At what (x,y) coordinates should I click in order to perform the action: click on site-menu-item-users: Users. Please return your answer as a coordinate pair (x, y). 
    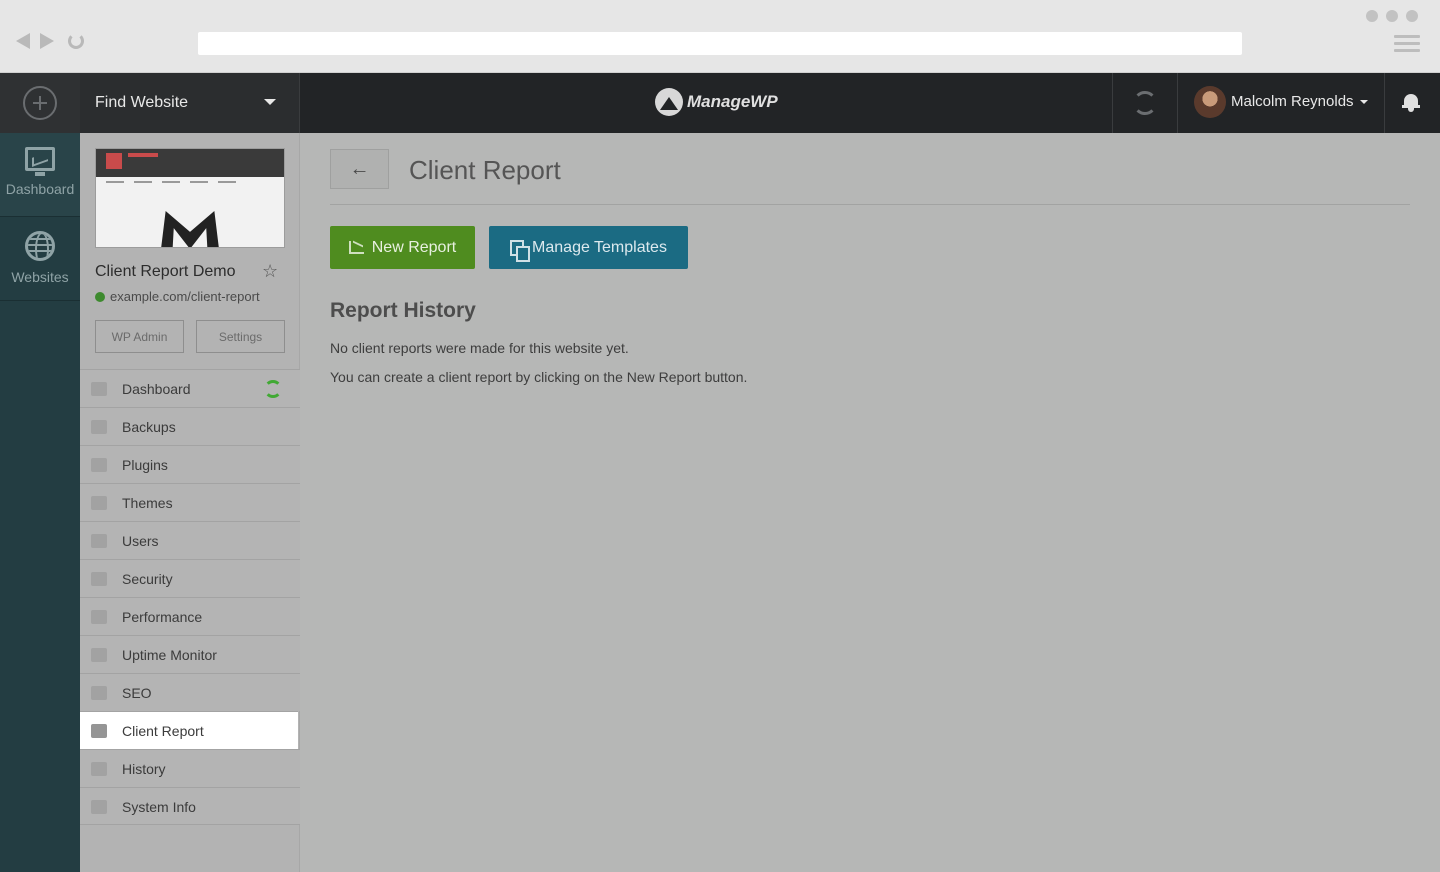
    Looking at the image, I should click on (190, 540).